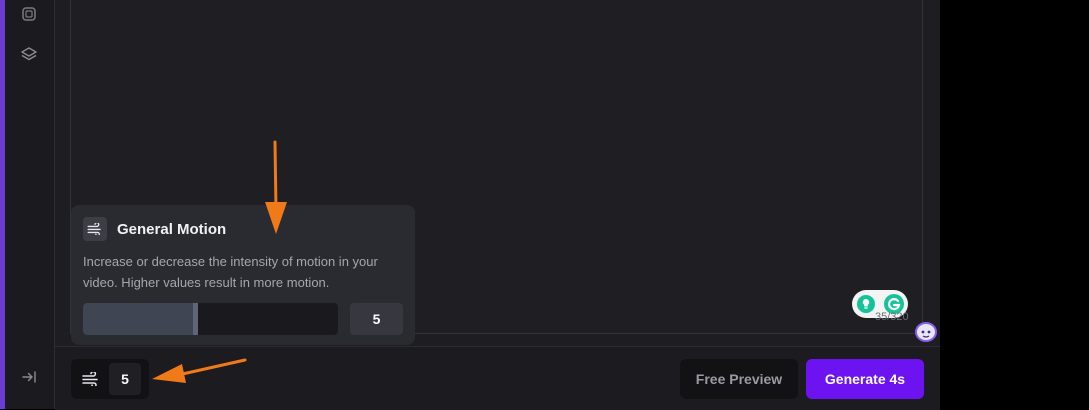  Describe the element at coordinates (926, 332) in the screenshot. I see `assistant-bubble-icon` at that location.